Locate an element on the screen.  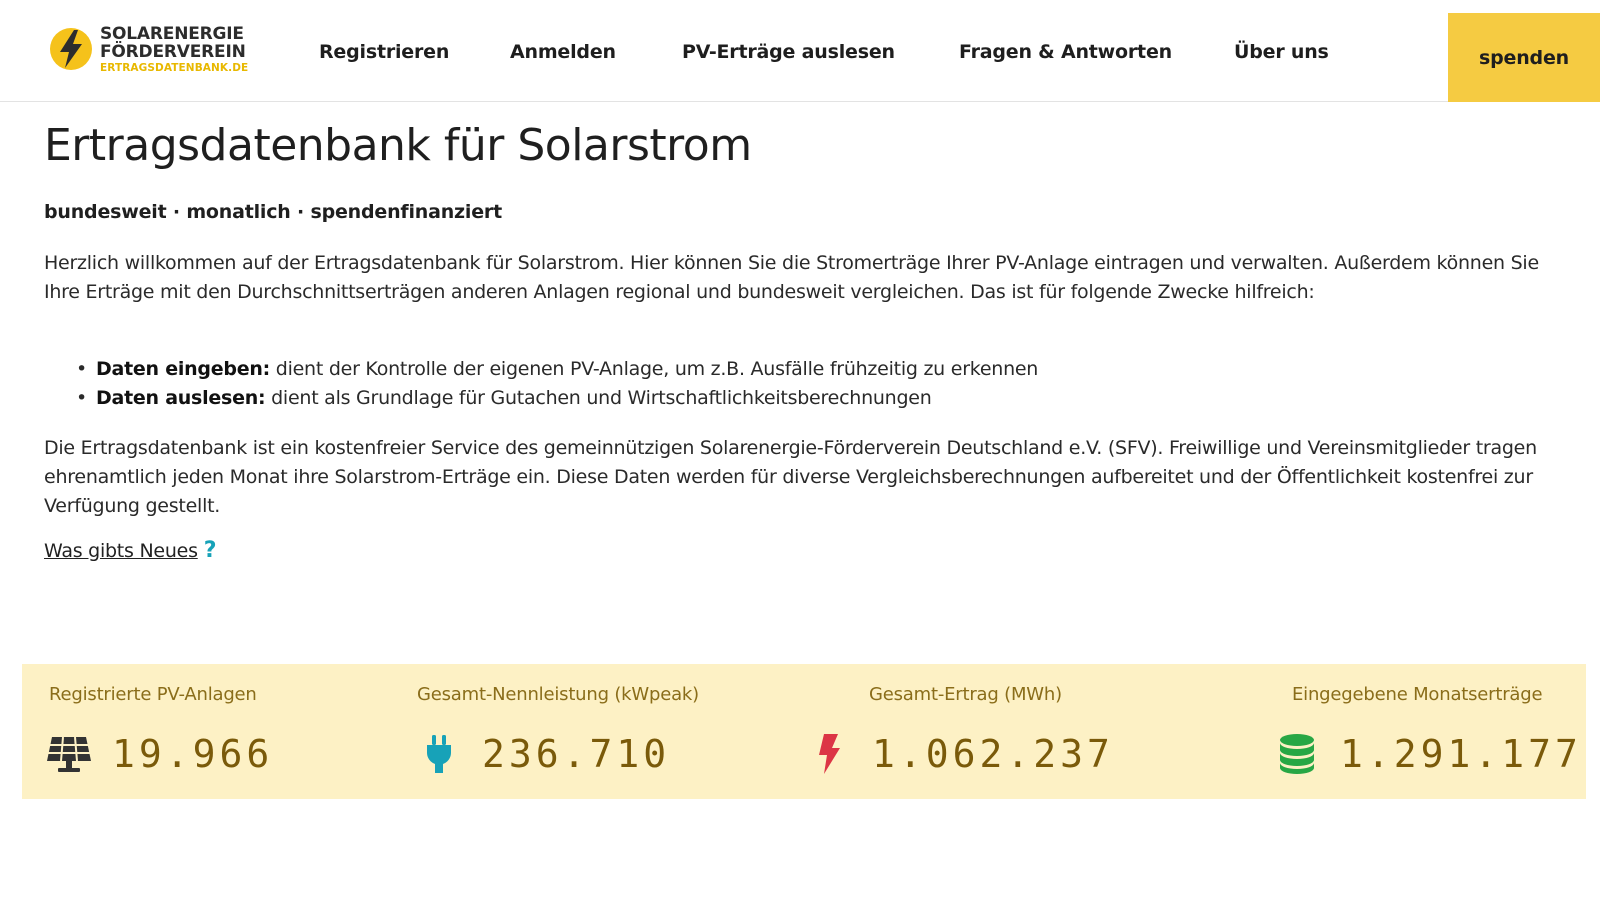
logo-line-2: FÖRDERVEREIN is located at coordinates (173, 52).